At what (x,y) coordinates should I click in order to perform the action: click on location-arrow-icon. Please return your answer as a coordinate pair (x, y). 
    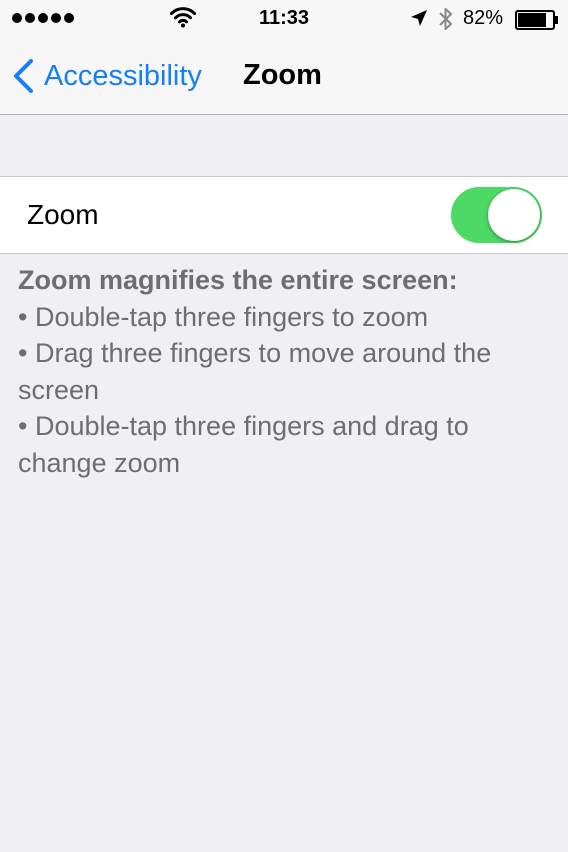
    Looking at the image, I should click on (419, 18).